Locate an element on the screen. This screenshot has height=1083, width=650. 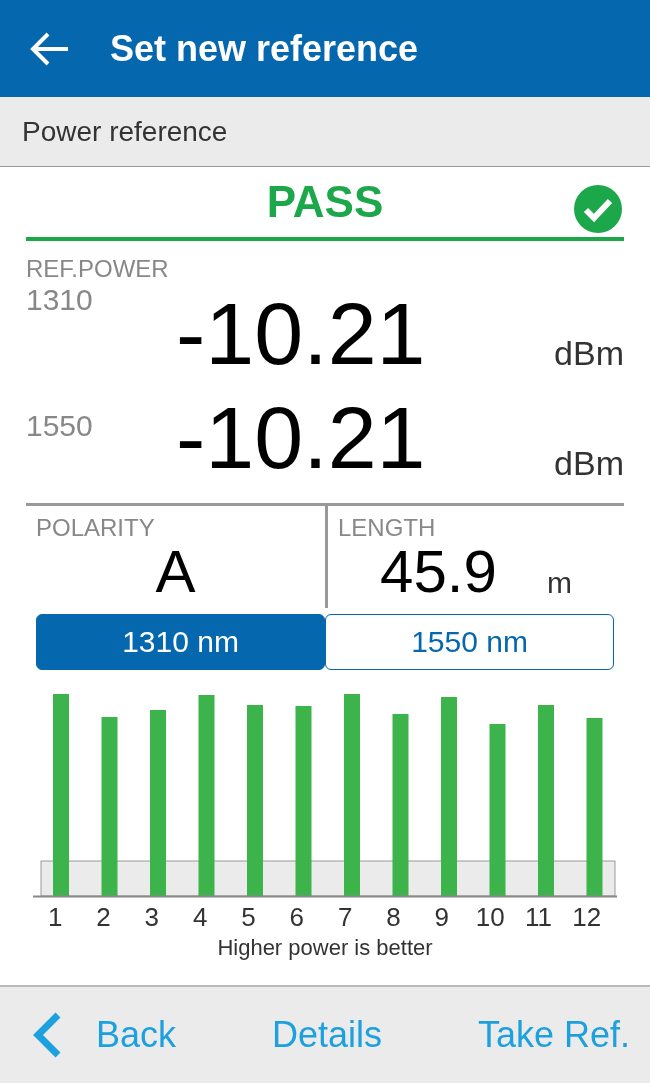
fiber-number: 12 is located at coordinates (587, 917).